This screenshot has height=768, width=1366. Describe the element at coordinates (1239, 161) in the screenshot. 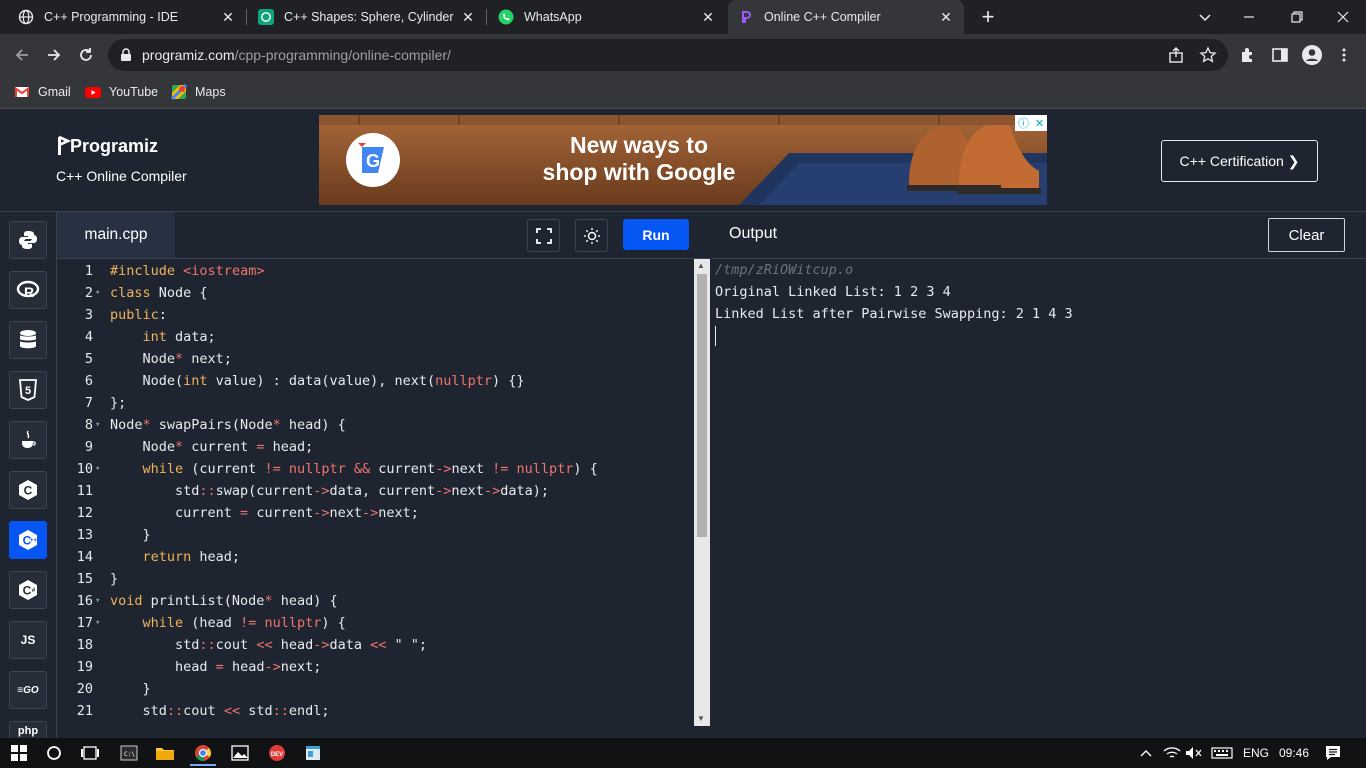

I see `cpp-certification-button: C++ Certification ❯` at that location.